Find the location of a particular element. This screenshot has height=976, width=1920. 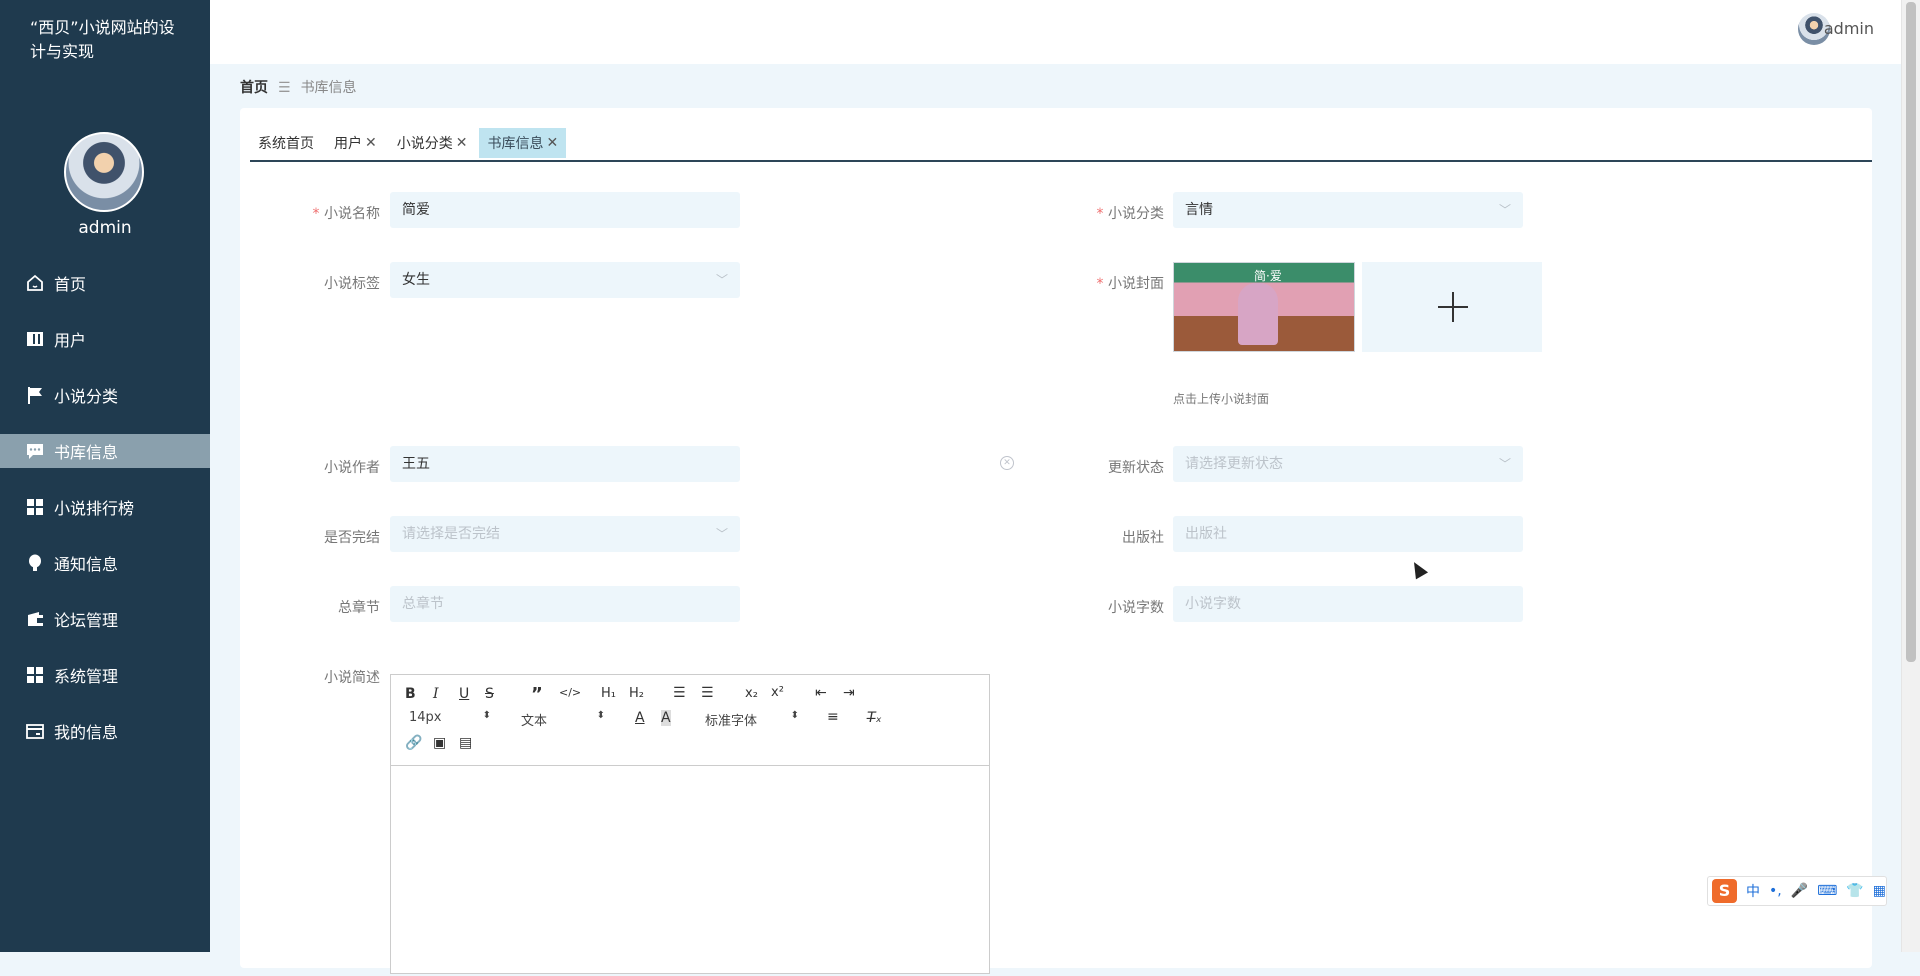

top-username: admin is located at coordinates (1849, 28).